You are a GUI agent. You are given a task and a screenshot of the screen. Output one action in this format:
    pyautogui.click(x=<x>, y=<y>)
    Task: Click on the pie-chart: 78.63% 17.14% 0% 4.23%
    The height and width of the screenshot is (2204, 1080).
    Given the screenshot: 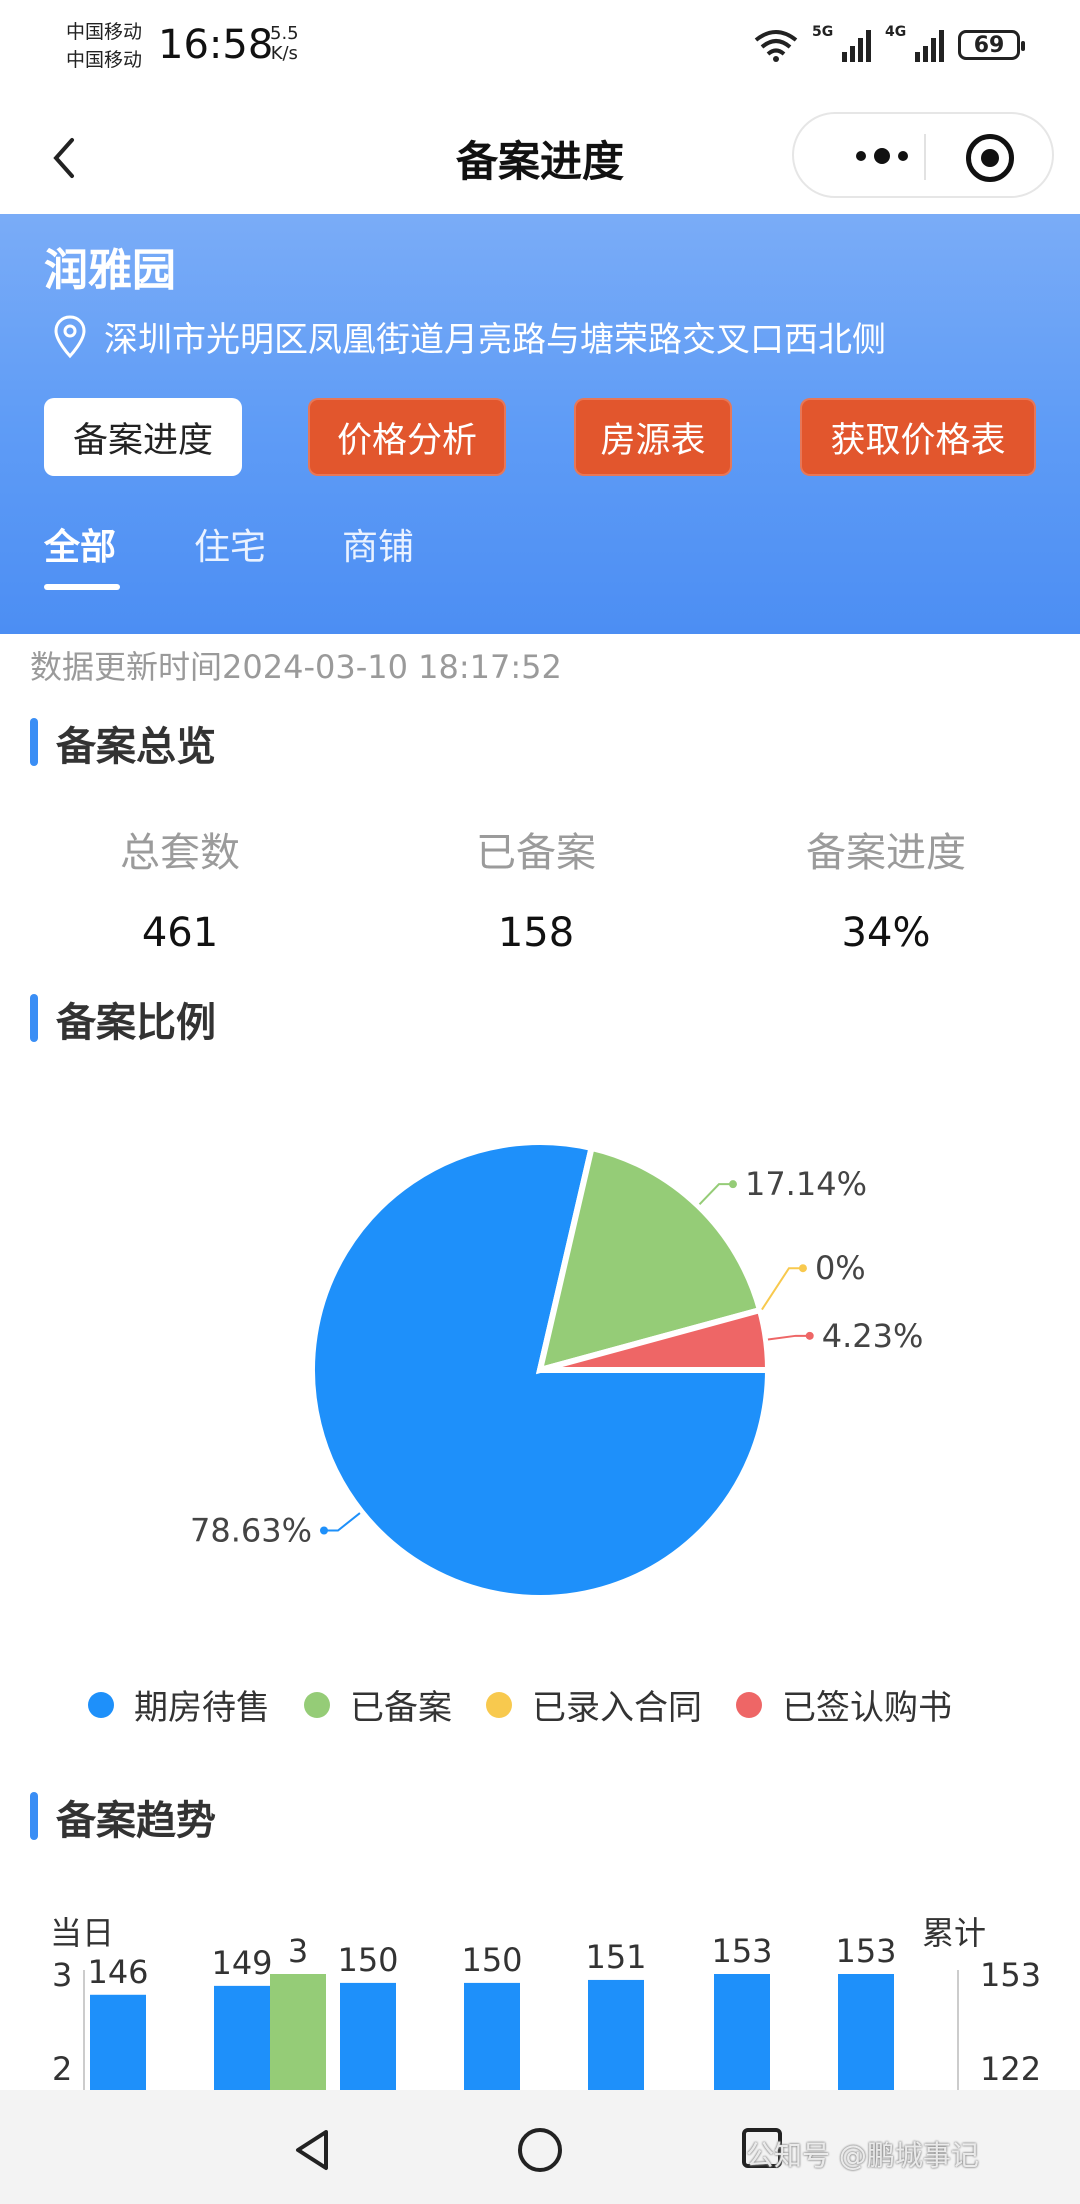 What is the action you would take?
    pyautogui.click(x=557, y=1370)
    